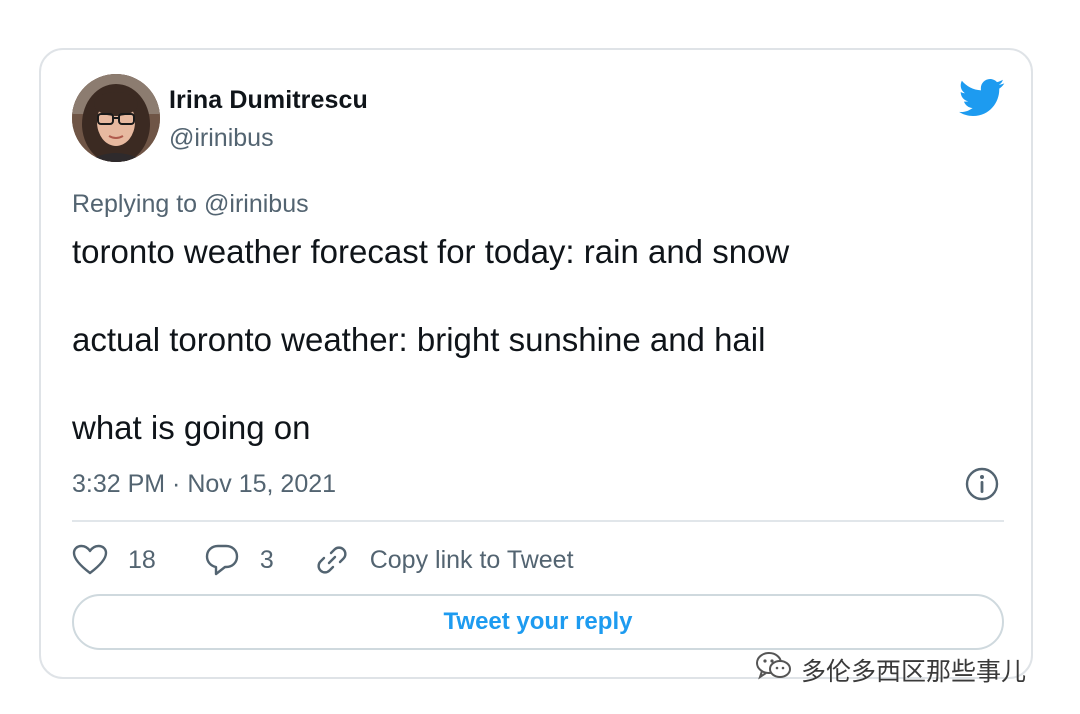 The height and width of the screenshot is (714, 1080). I want to click on author-name: Irina Dumitrescu, so click(268, 100).